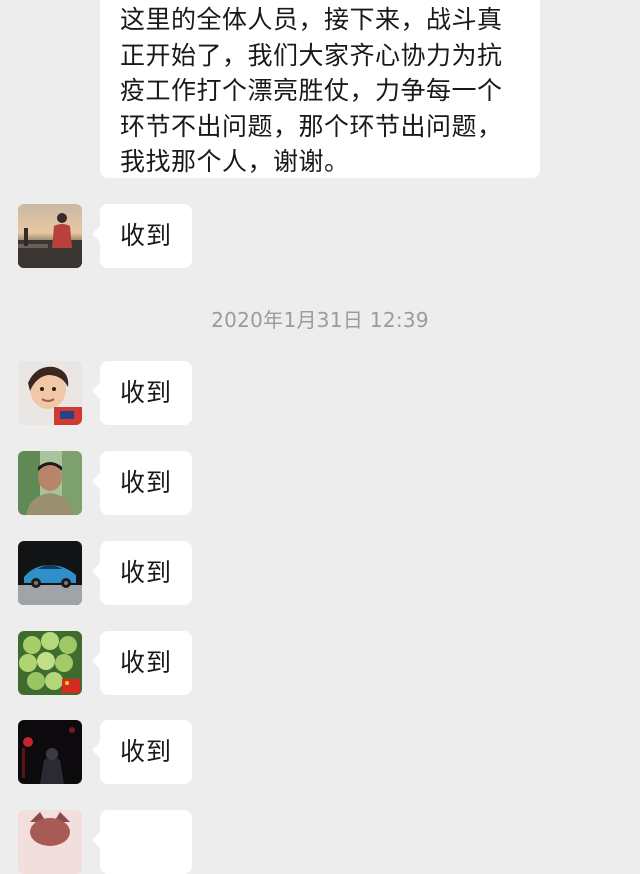 The height and width of the screenshot is (874, 640). What do you see at coordinates (320, 320) in the screenshot?
I see `timestamp: 2020年1月31日 12:39` at bounding box center [320, 320].